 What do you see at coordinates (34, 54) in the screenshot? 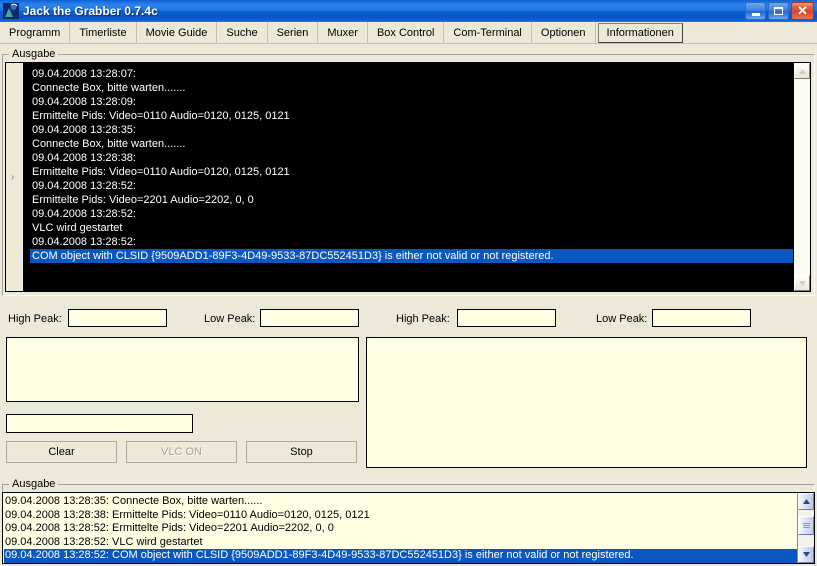
I see `console-group-label: Ausgabe` at bounding box center [34, 54].